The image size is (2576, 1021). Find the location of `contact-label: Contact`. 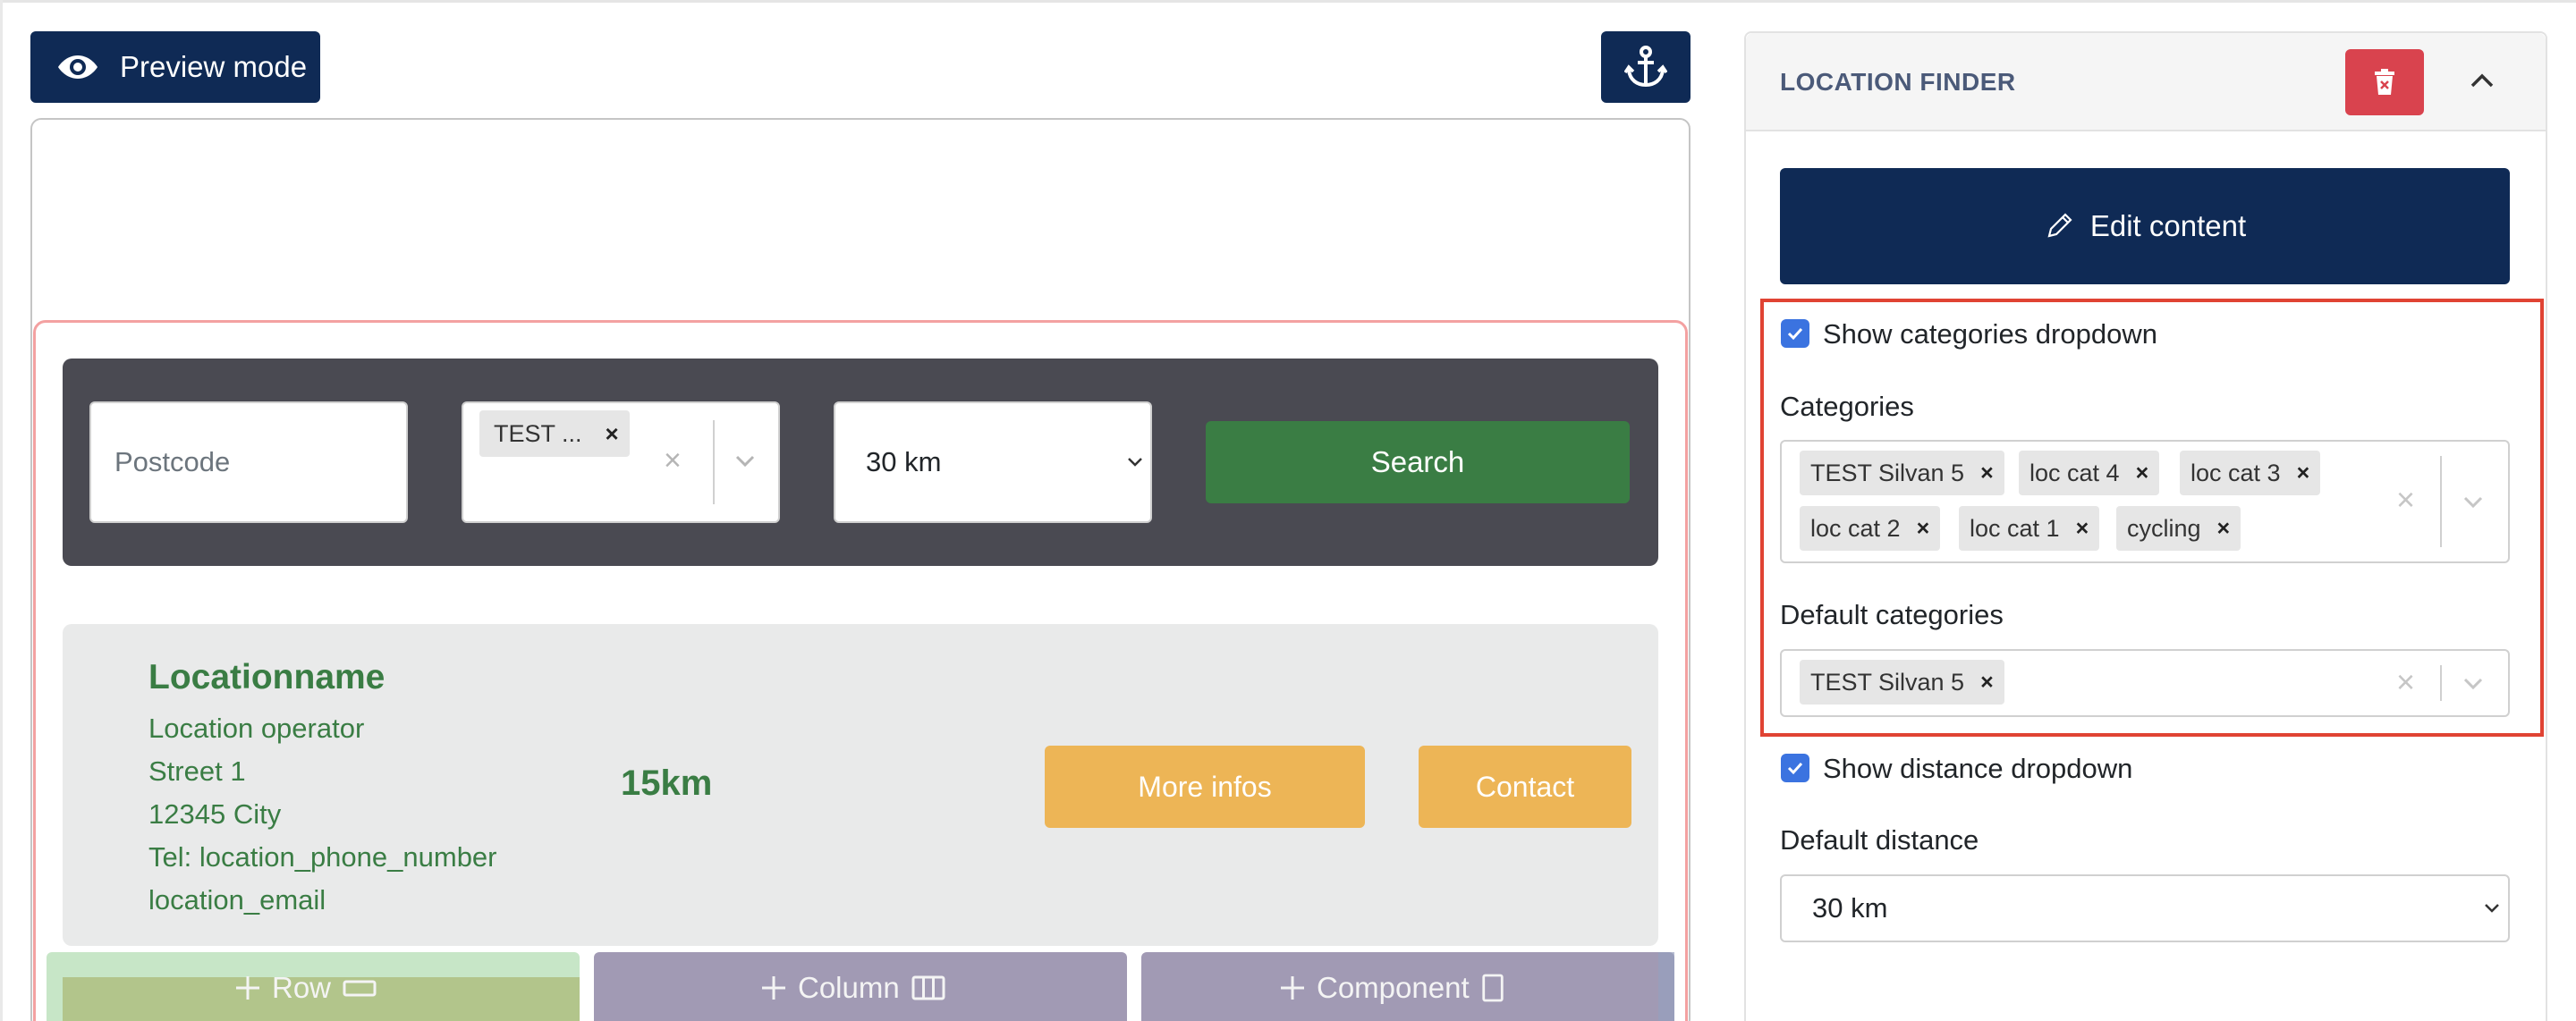

contact-label: Contact is located at coordinates (1525, 786).